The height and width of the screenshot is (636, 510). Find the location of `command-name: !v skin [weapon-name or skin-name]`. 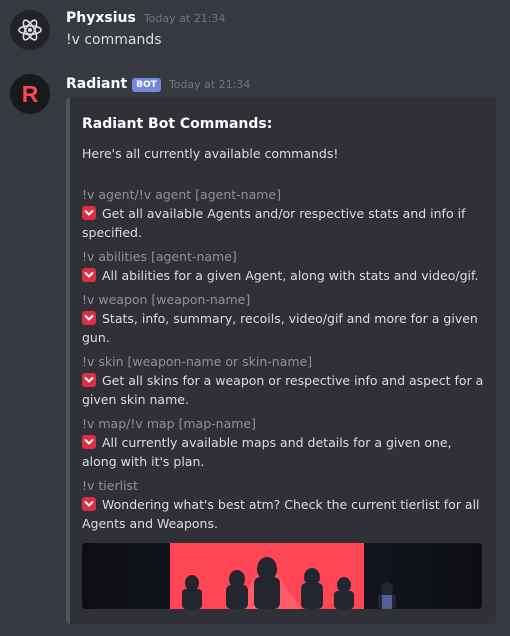

command-name: !v skin [weapon-name or skin-name] is located at coordinates (197, 361).